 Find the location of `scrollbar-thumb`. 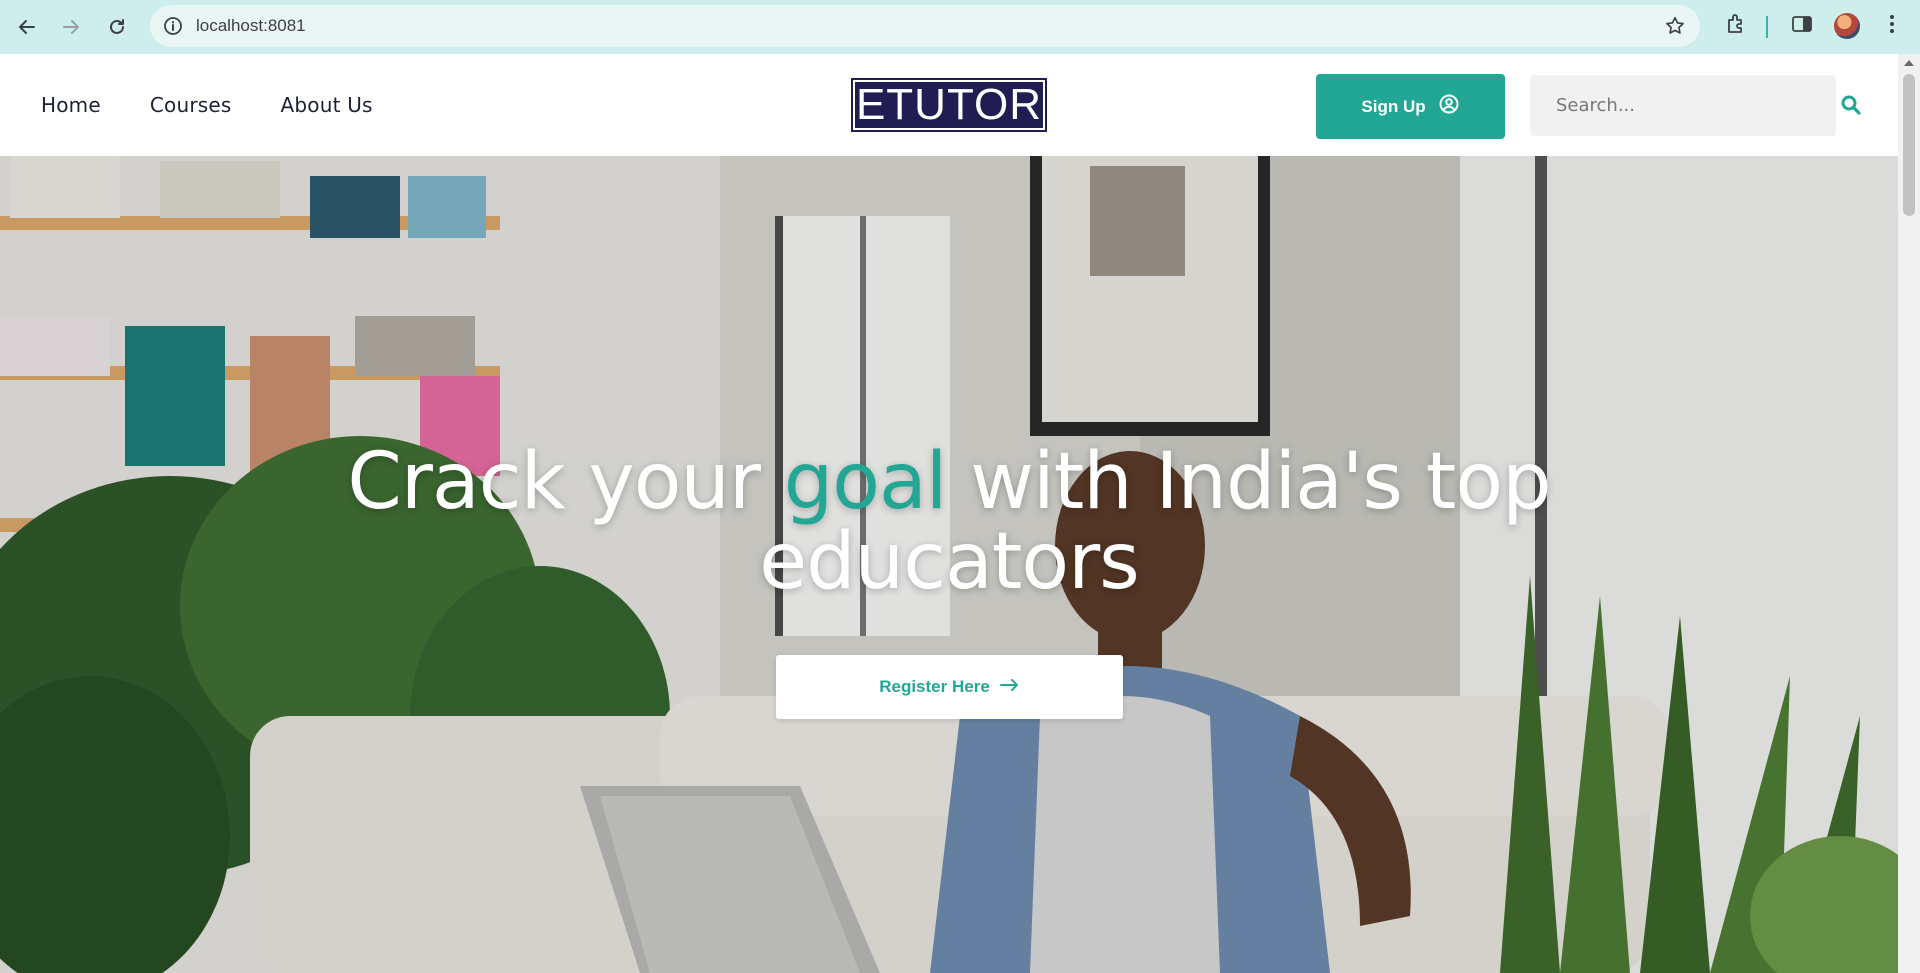

scrollbar-thumb is located at coordinates (1909, 145).